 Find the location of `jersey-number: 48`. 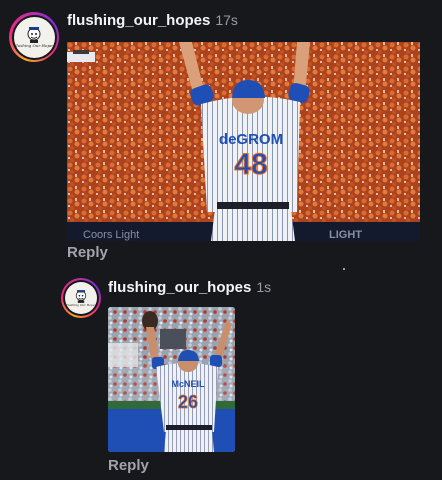

jersey-number: 48 is located at coordinates (250, 164).